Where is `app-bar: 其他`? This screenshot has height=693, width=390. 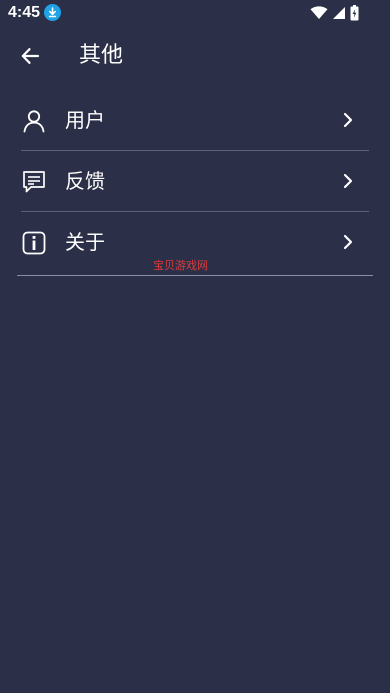
app-bar: 其他 is located at coordinates (195, 56).